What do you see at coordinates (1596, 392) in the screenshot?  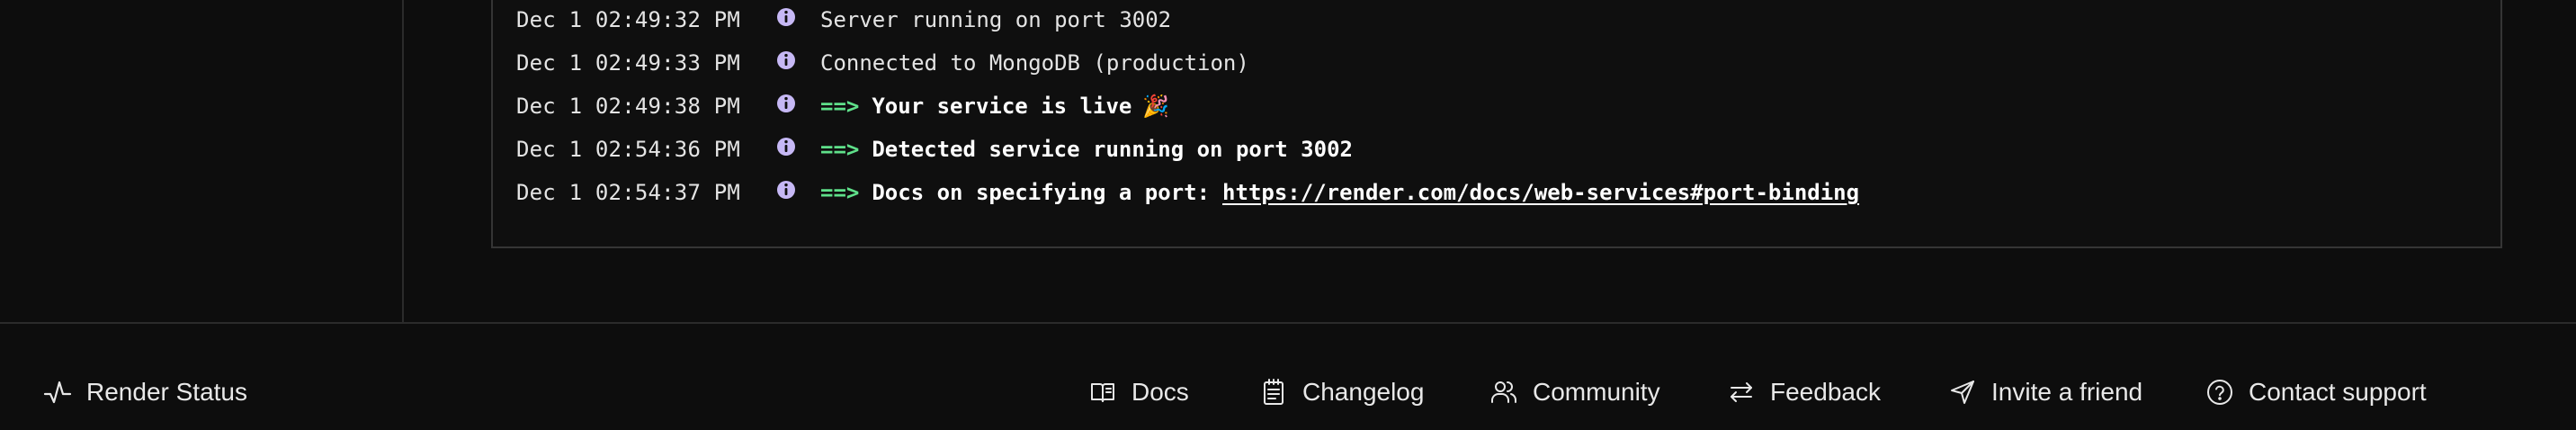 I see `community-label: Community` at bounding box center [1596, 392].